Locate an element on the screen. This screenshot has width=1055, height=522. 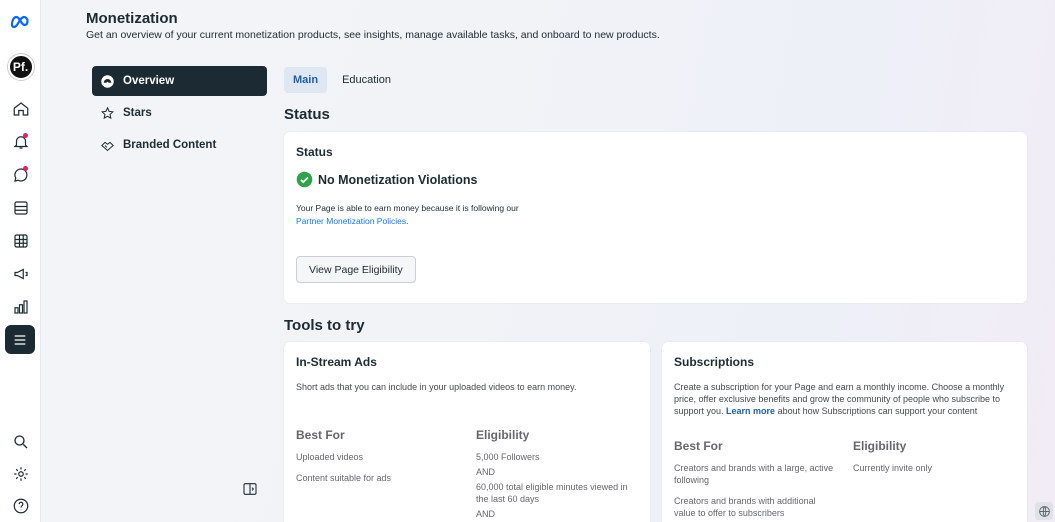
nav-item-overview: Overview is located at coordinates (179, 81).